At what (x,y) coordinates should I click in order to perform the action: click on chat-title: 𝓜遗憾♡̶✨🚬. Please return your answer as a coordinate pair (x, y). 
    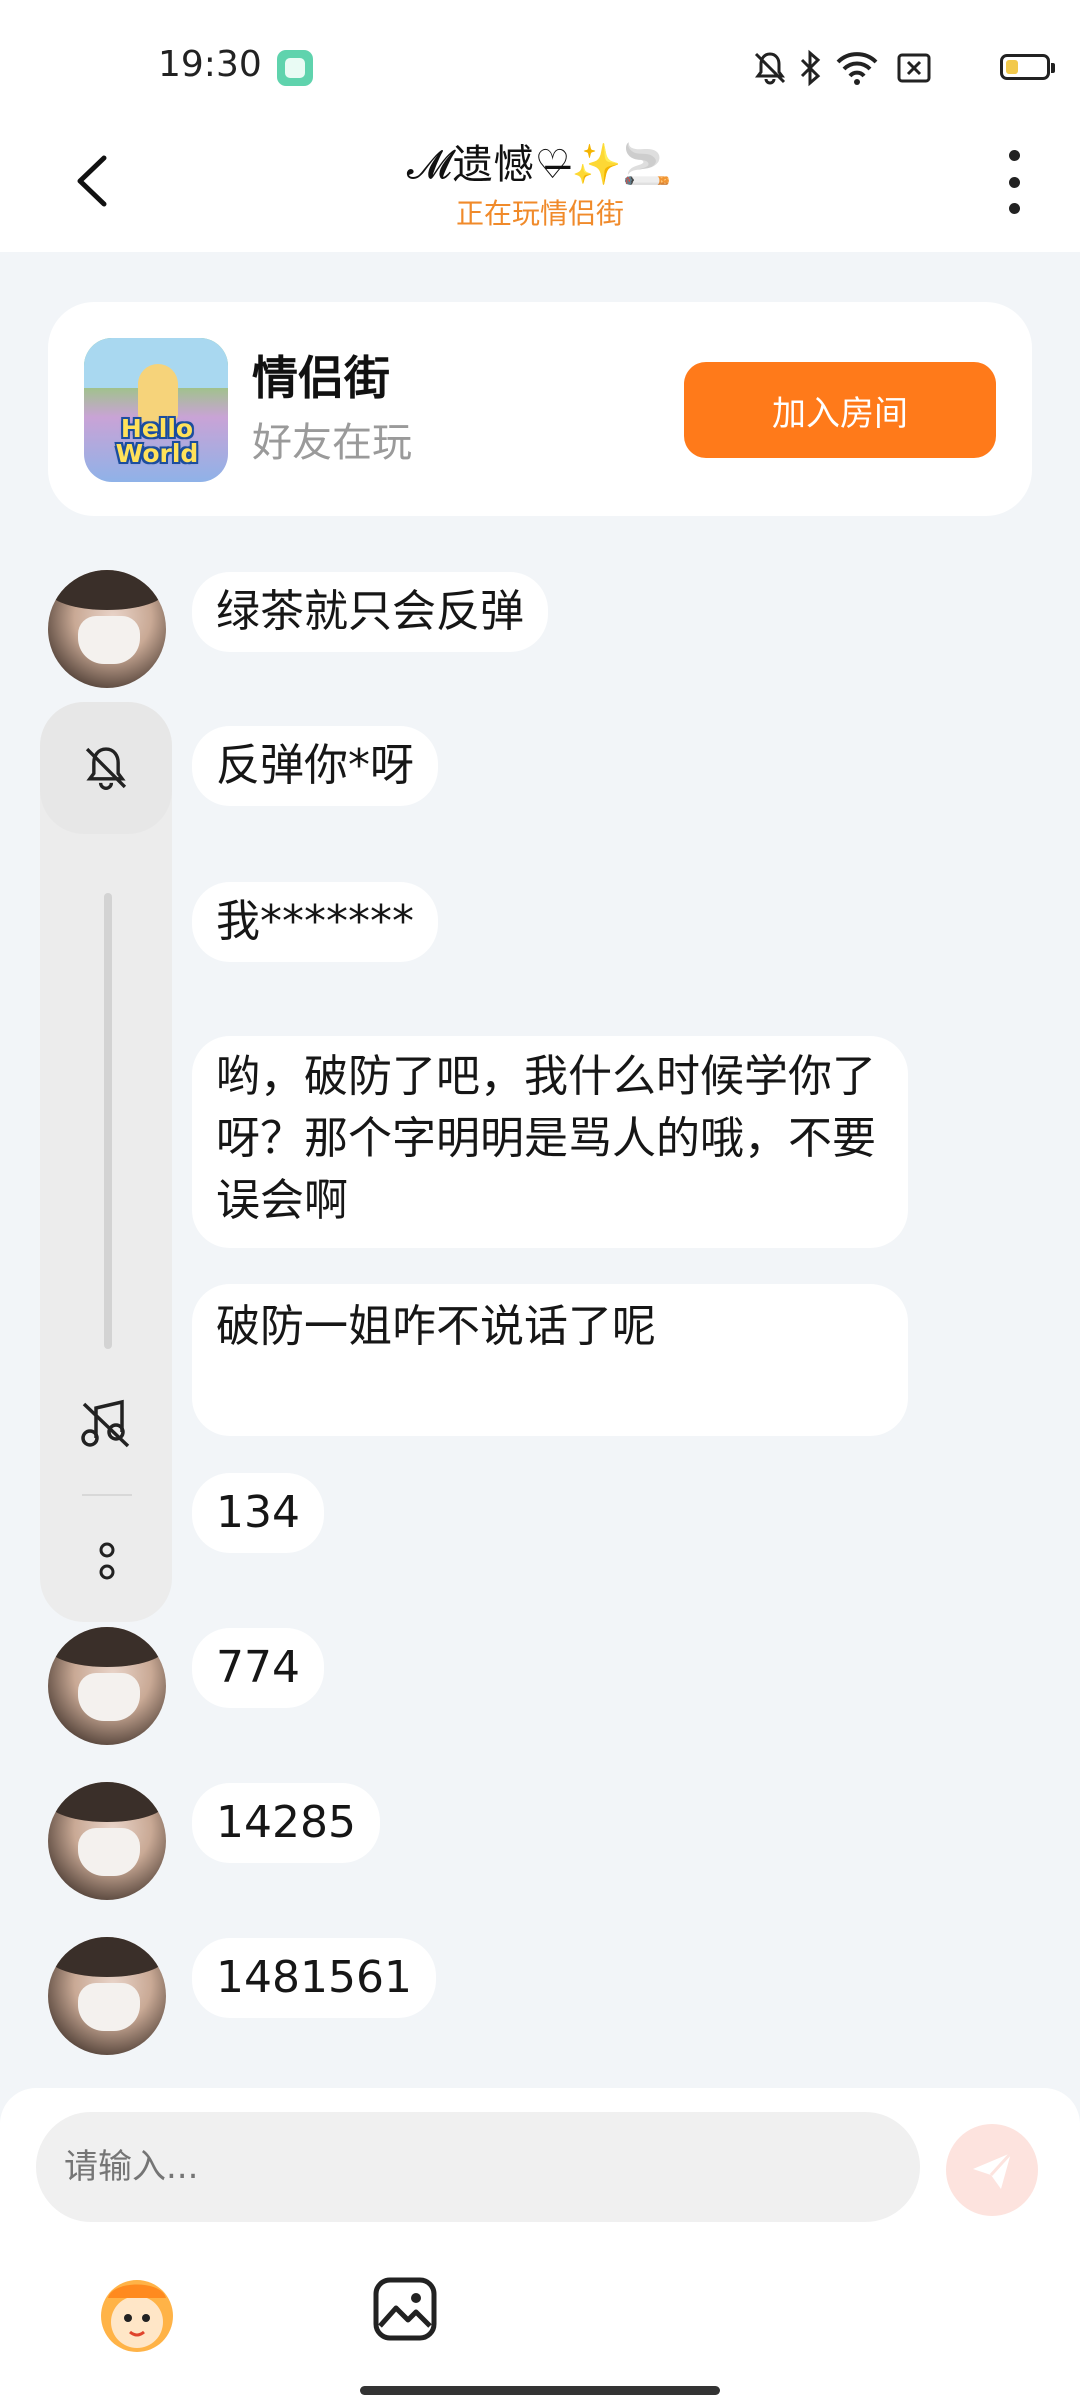
    Looking at the image, I should click on (540, 165).